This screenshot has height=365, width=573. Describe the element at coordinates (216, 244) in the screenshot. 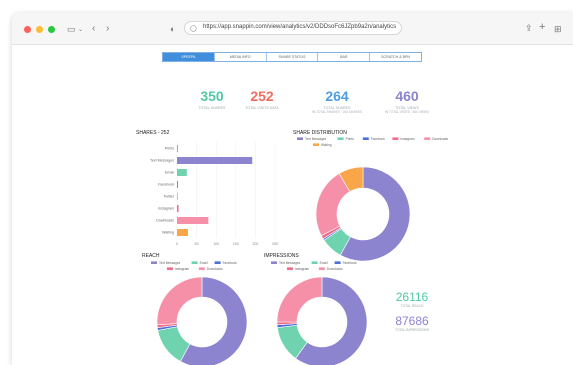

I see `x-tick-label: 100` at that location.